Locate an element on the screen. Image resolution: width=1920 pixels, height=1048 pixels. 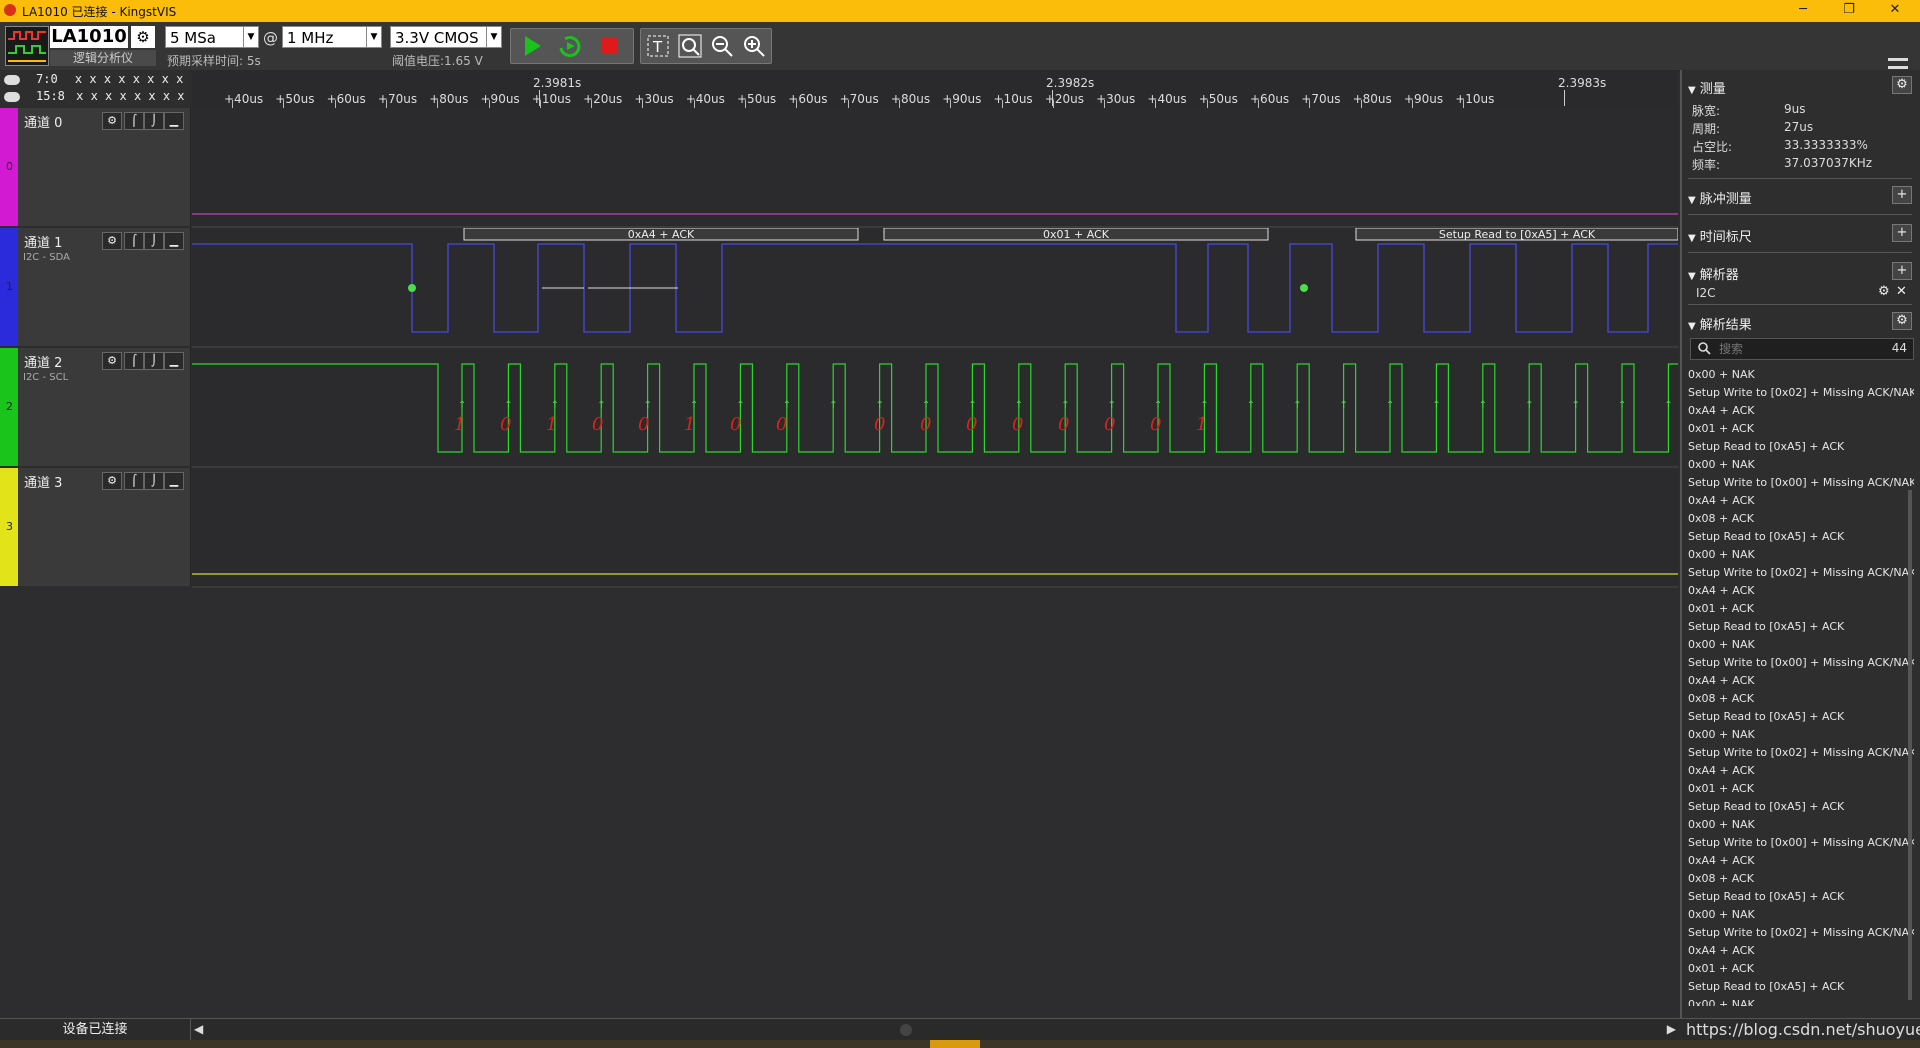
stop-icon is located at coordinates (610, 46).